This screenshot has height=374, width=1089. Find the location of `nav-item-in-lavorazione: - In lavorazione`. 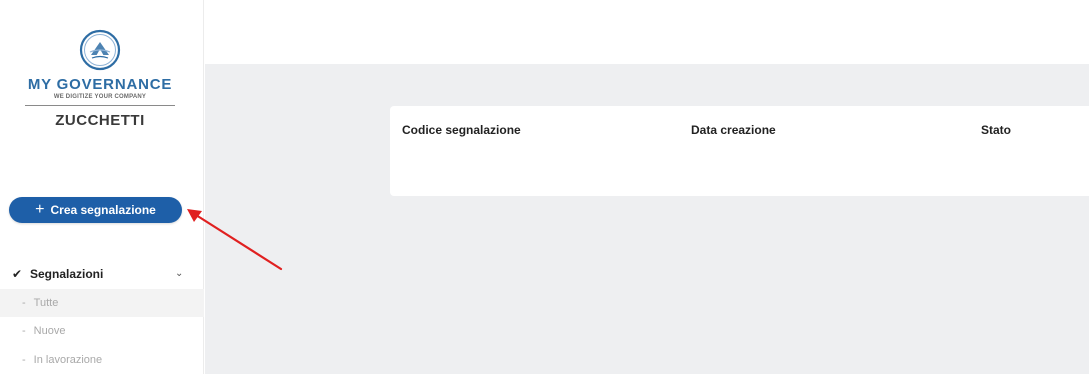

nav-item-in-lavorazione: - In lavorazione is located at coordinates (102, 360).